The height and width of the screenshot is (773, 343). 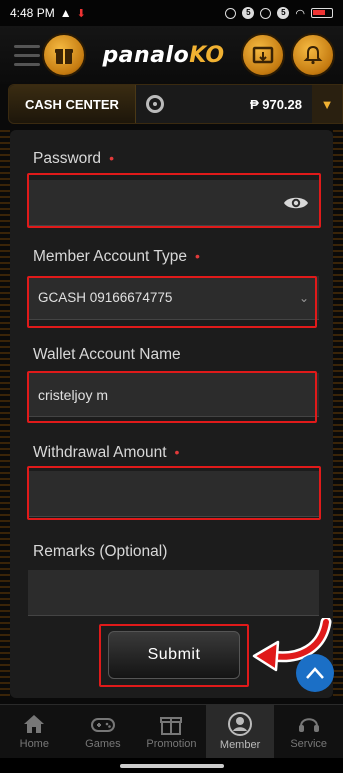 I want to click on deposit-button, so click(x=263, y=55).